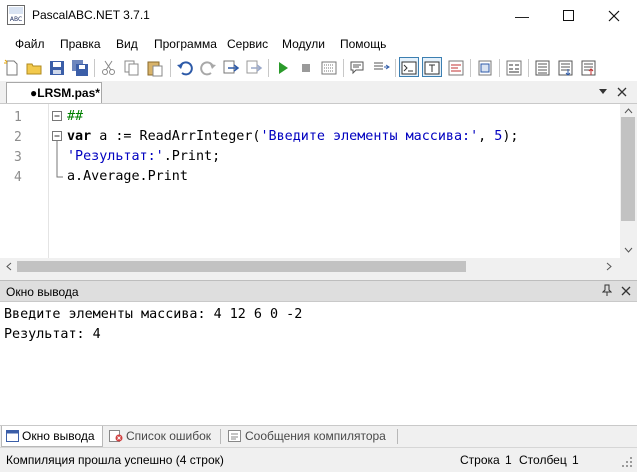 Image resolution: width=637 pixels, height=472 pixels. Describe the element at coordinates (369, 136) in the screenshot. I see `code-string: 'Введите элементы массива:'` at that location.